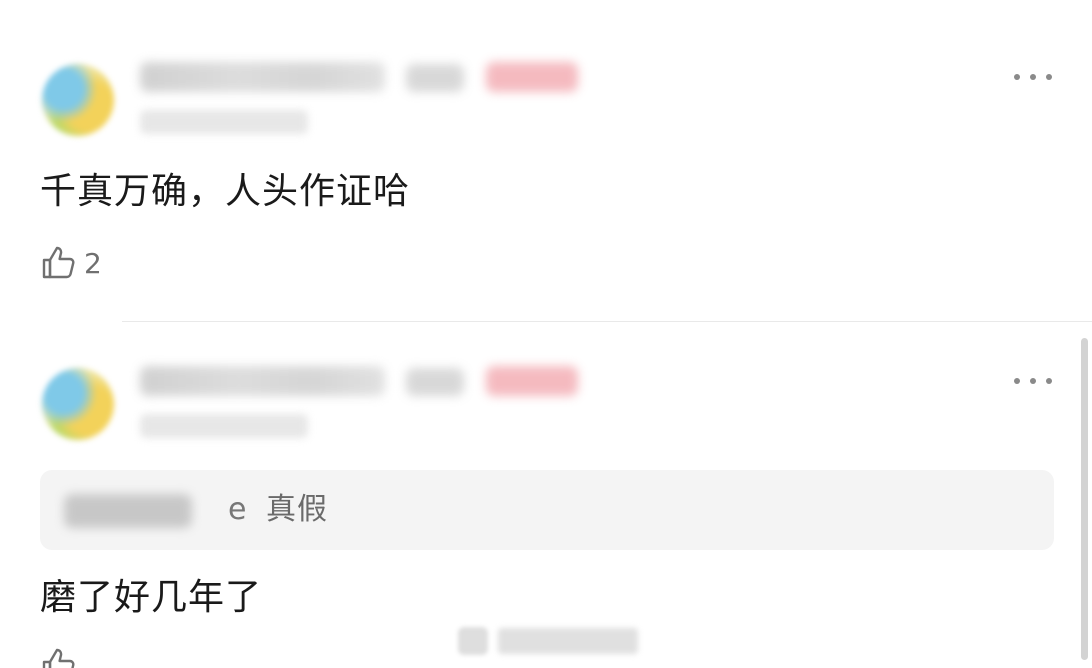  Describe the element at coordinates (1084, 499) in the screenshot. I see `scrollbar` at that location.